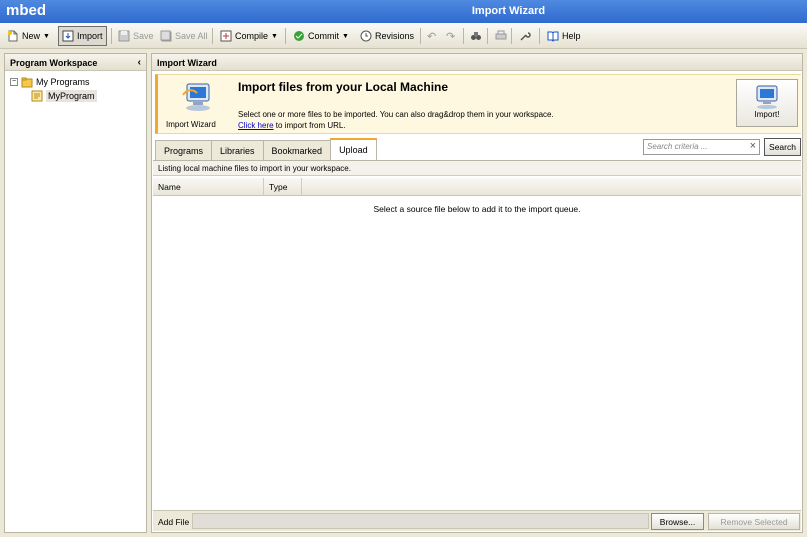 The height and width of the screenshot is (537, 807). What do you see at coordinates (27, 82) in the screenshot?
I see `folder-icon` at bounding box center [27, 82].